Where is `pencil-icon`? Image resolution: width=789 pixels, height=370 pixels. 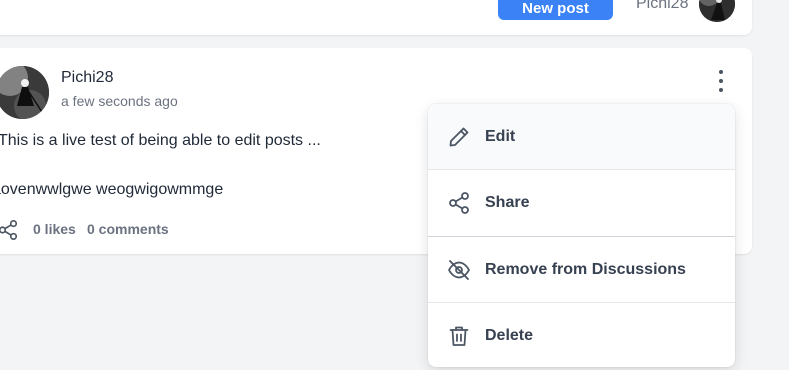
pencil-icon is located at coordinates (459, 137).